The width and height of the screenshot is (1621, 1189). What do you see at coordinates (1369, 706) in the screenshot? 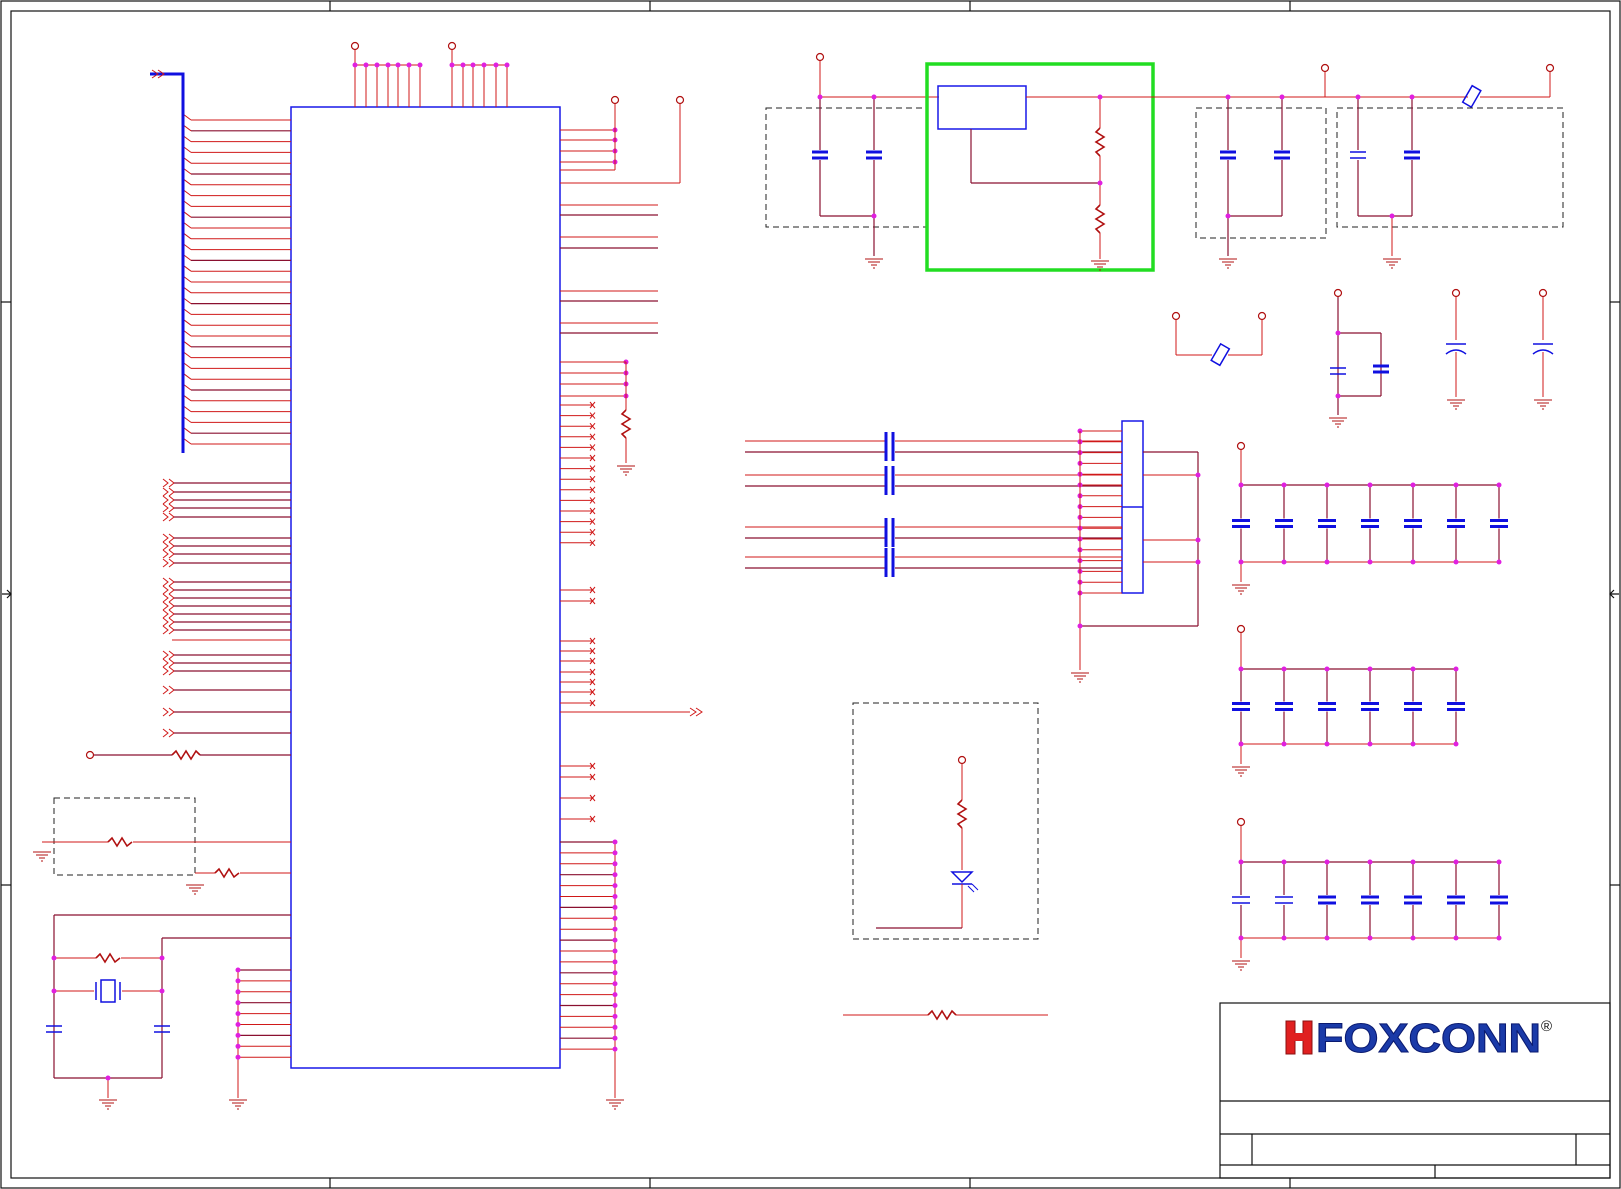
I see `decoupling-capacitor-banks` at bounding box center [1369, 706].